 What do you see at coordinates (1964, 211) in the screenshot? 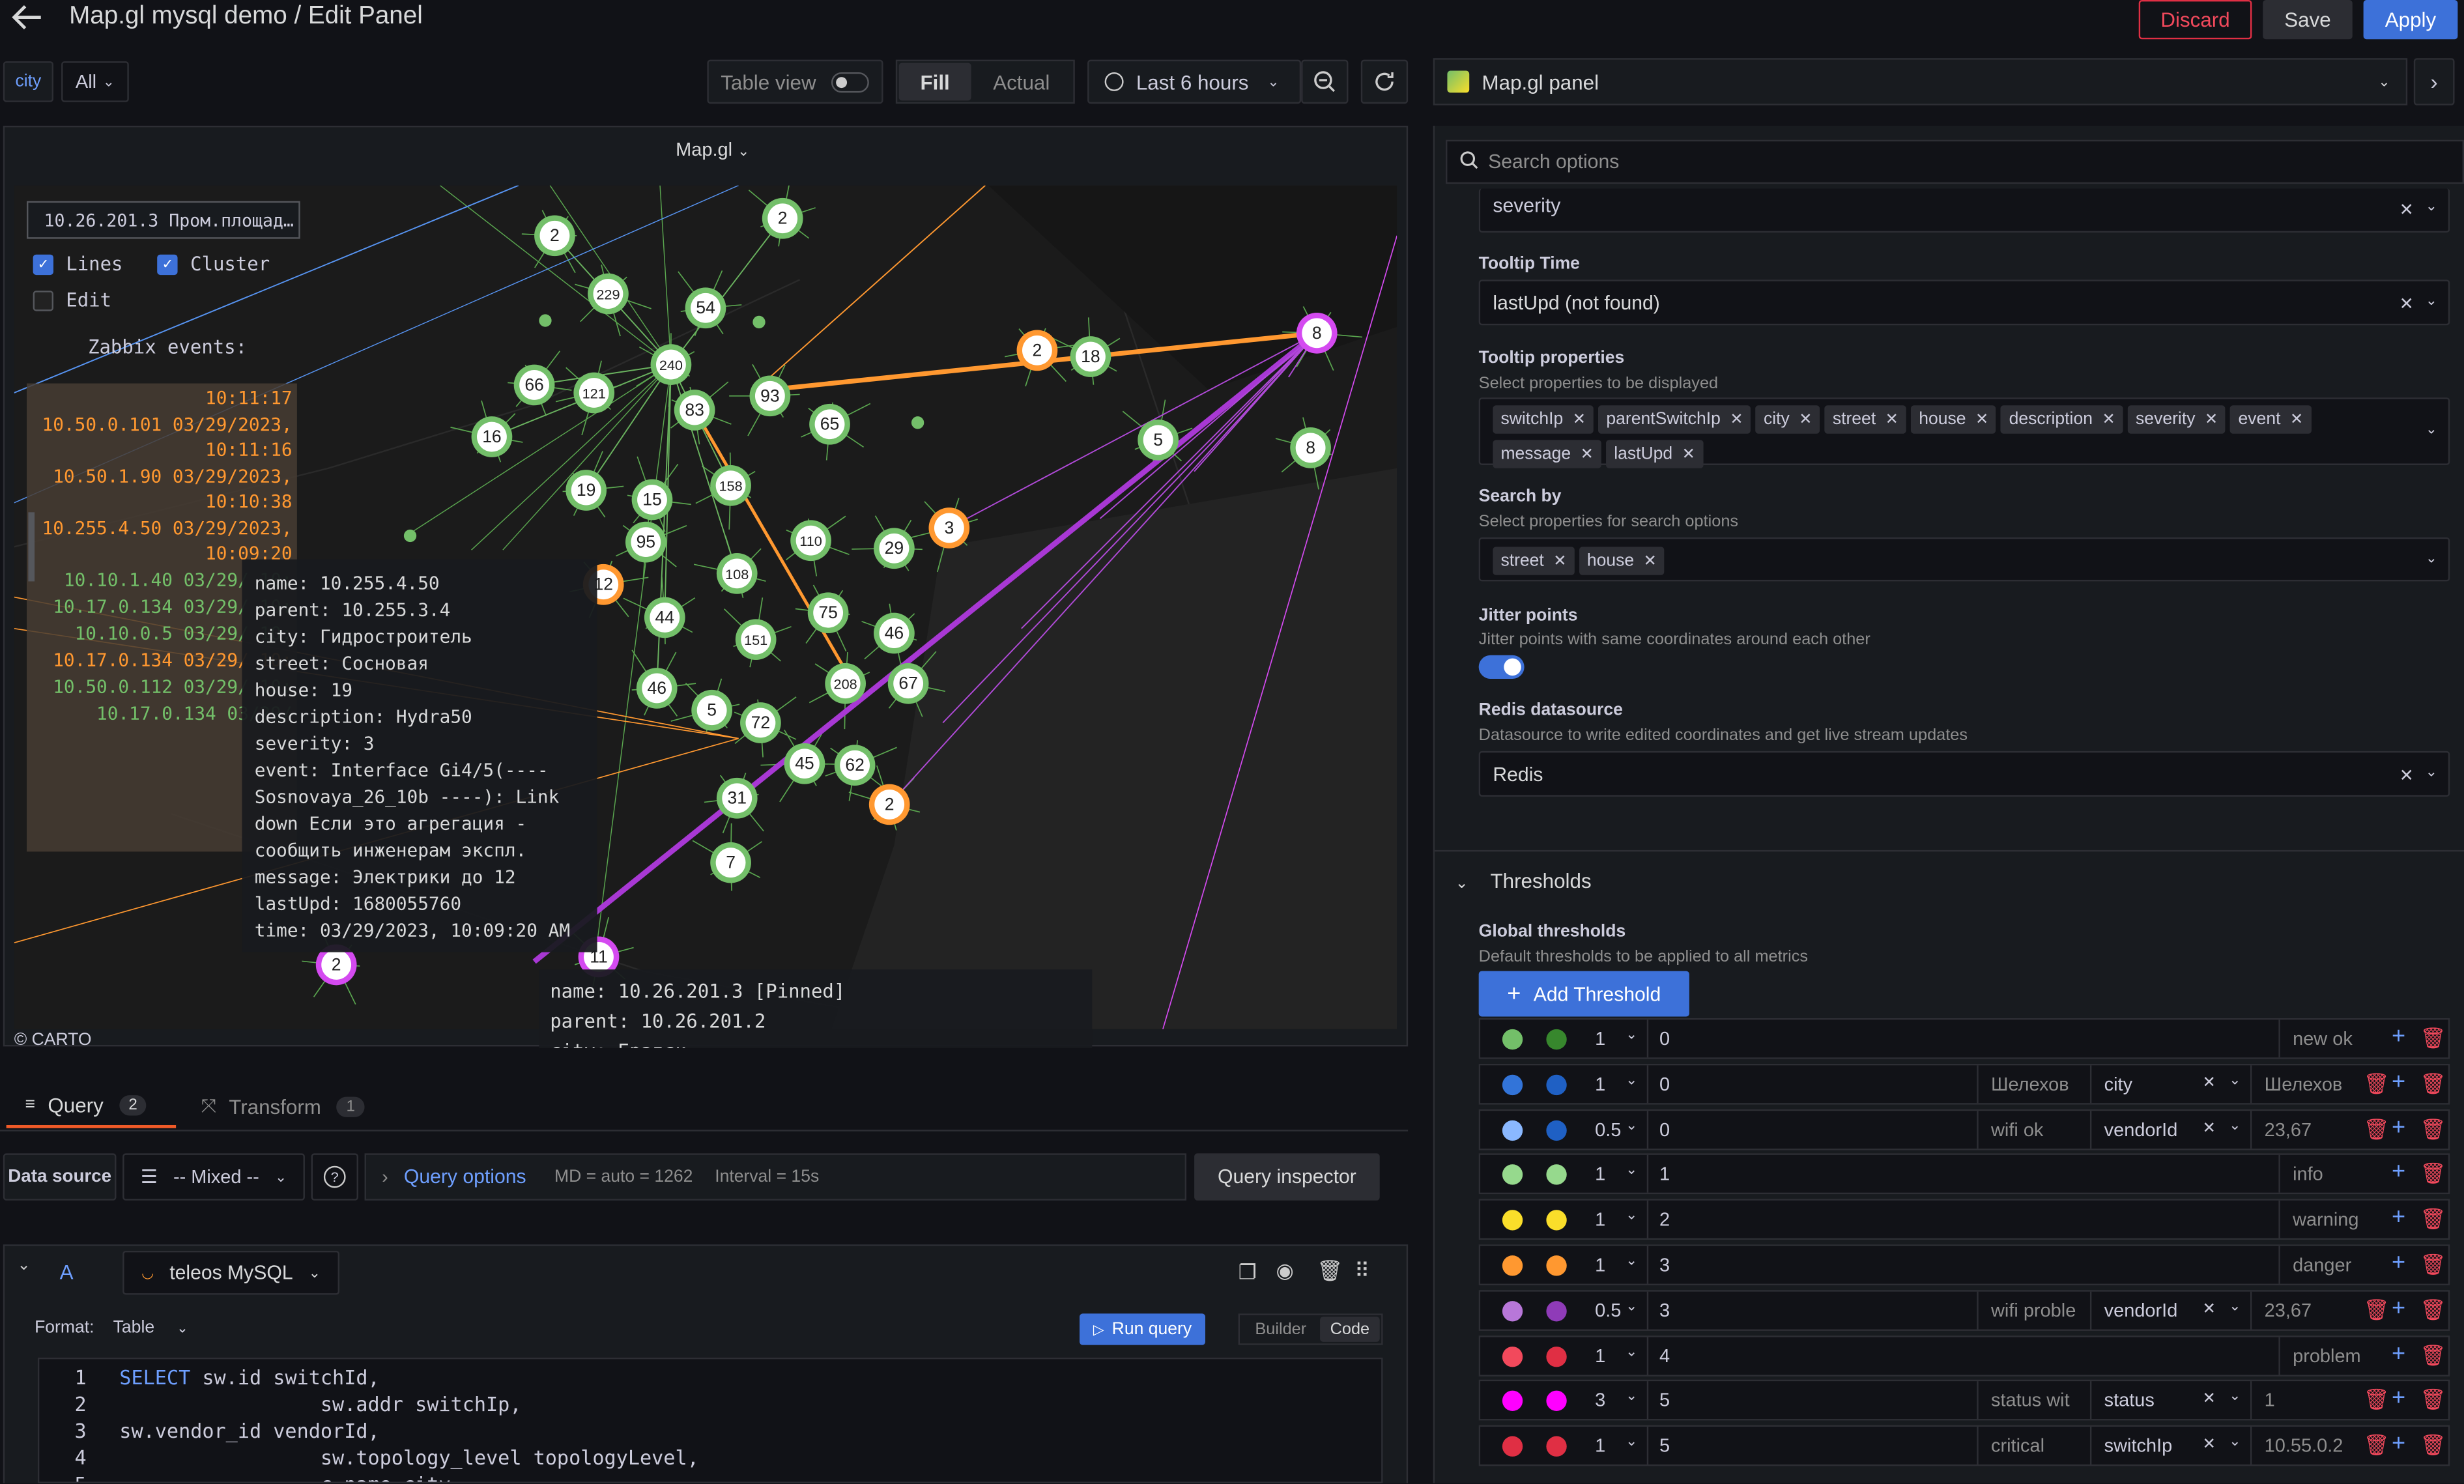
I see `severity-select: severity ✕ ⌄` at bounding box center [1964, 211].